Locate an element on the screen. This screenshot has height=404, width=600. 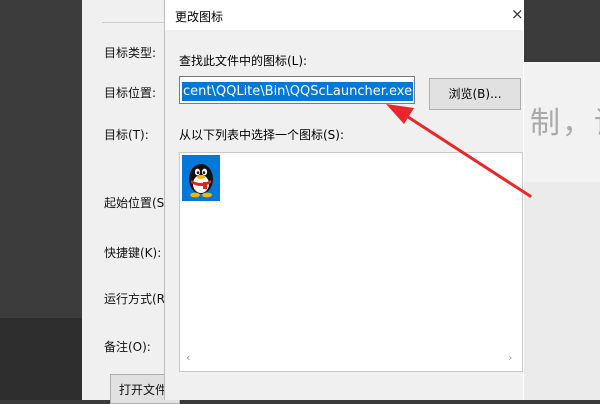
selected-path-text: cent\QQLite\Bin\QQScLauncher.exe is located at coordinates (298, 91).